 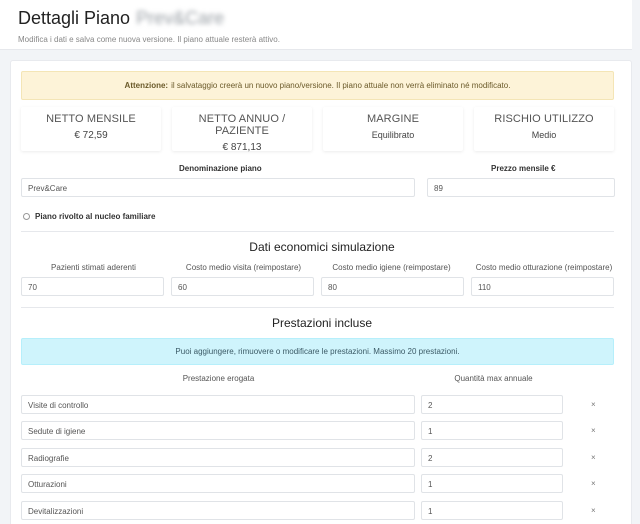 What do you see at coordinates (91, 129) in the screenshot?
I see `stat-netto-mensile: NETTO MENSILE € 72,59` at bounding box center [91, 129].